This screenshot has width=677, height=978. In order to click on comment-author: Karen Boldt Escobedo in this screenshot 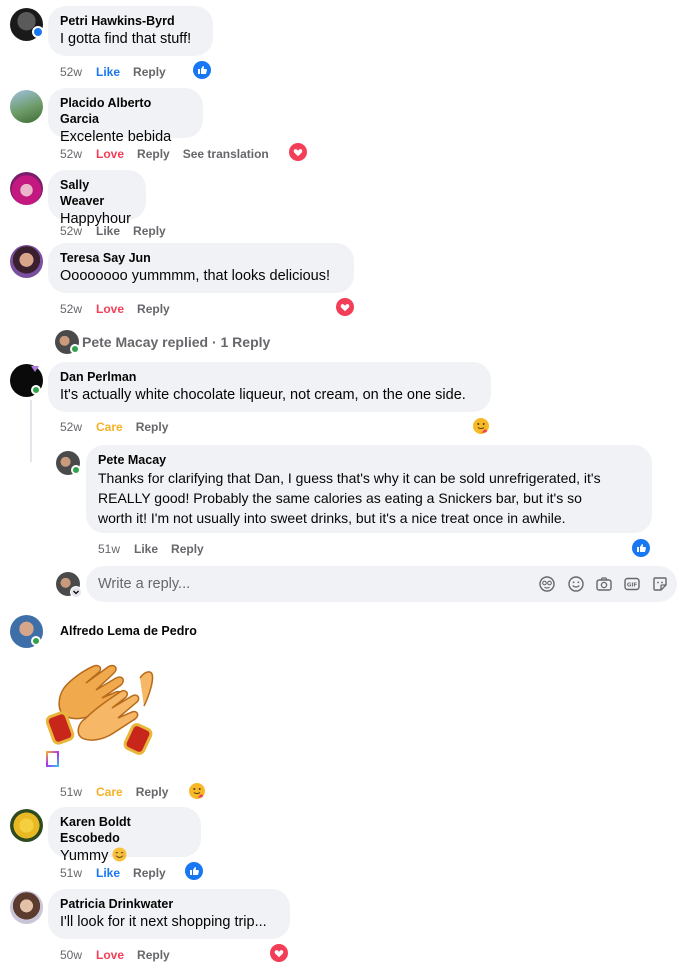, I will do `click(124, 830)`.